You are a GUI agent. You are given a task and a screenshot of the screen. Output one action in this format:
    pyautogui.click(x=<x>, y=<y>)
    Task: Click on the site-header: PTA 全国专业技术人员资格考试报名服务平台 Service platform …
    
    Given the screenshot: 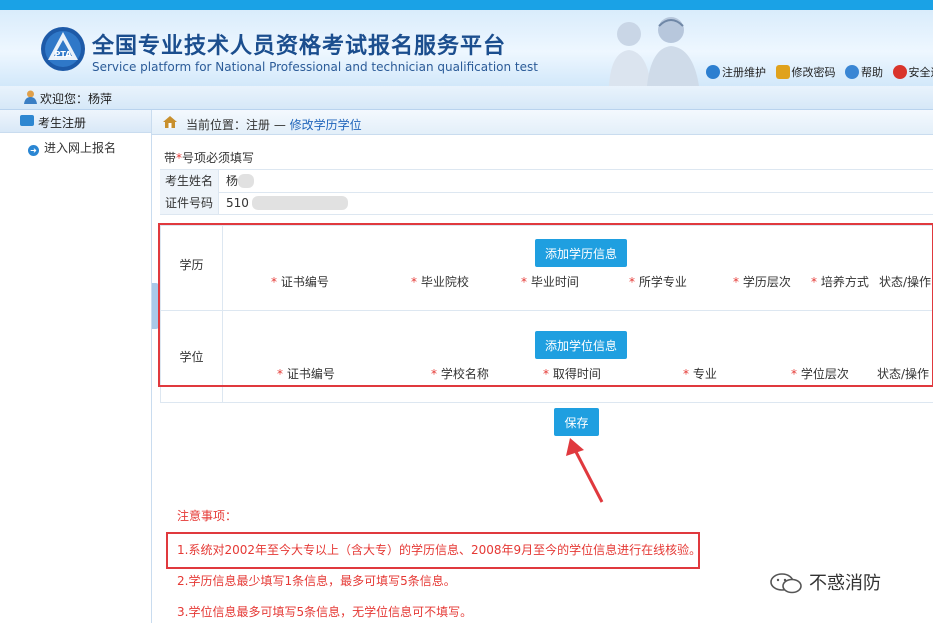 What is the action you would take?
    pyautogui.click(x=466, y=48)
    